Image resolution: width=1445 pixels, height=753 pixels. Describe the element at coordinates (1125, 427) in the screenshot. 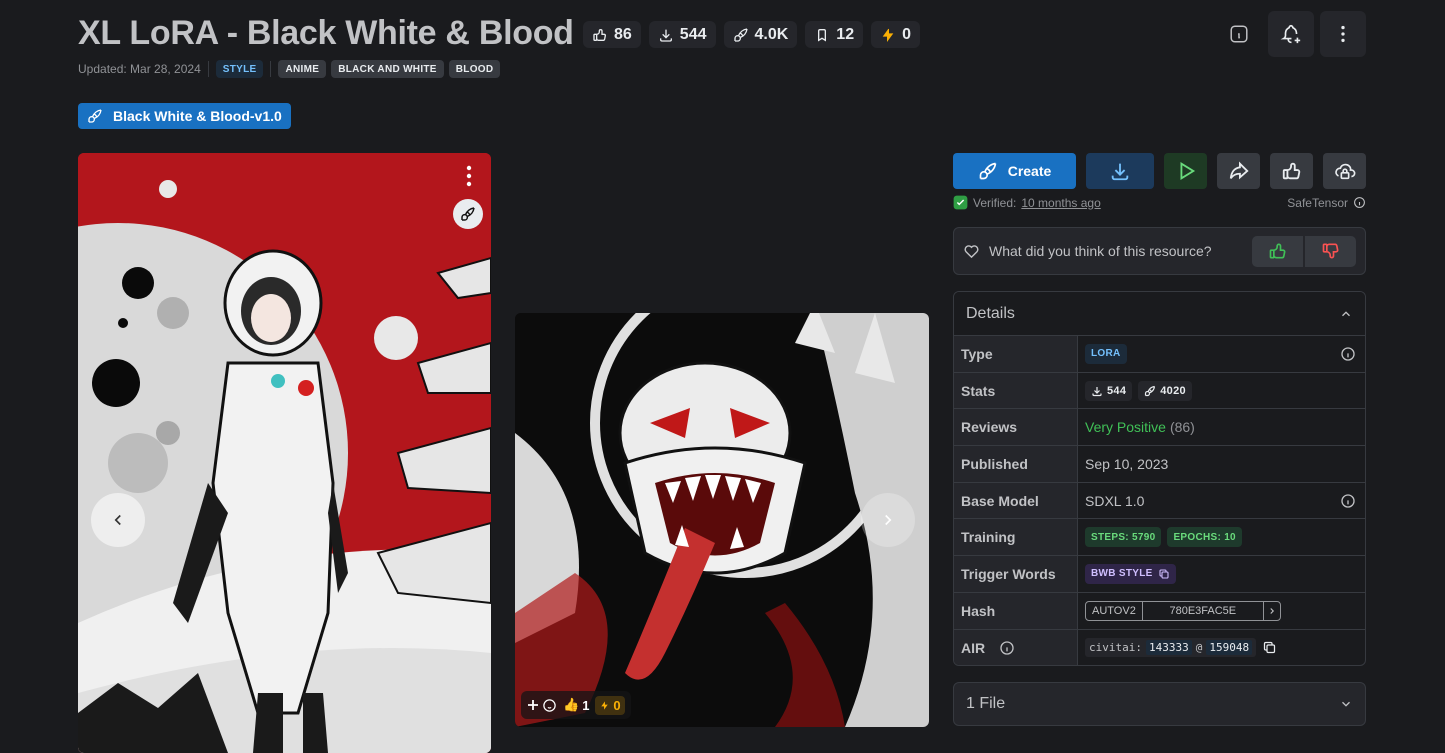

I see `reviews-rating-link: Very Positive` at that location.